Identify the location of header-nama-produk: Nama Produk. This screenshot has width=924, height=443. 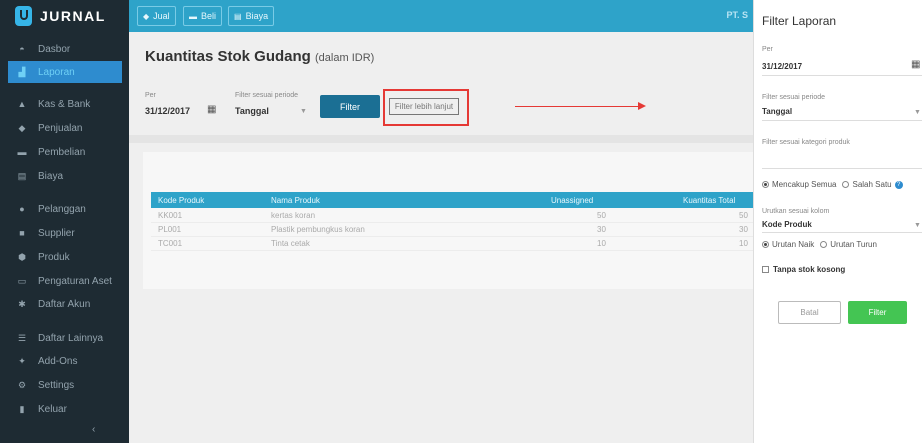
(295, 200).